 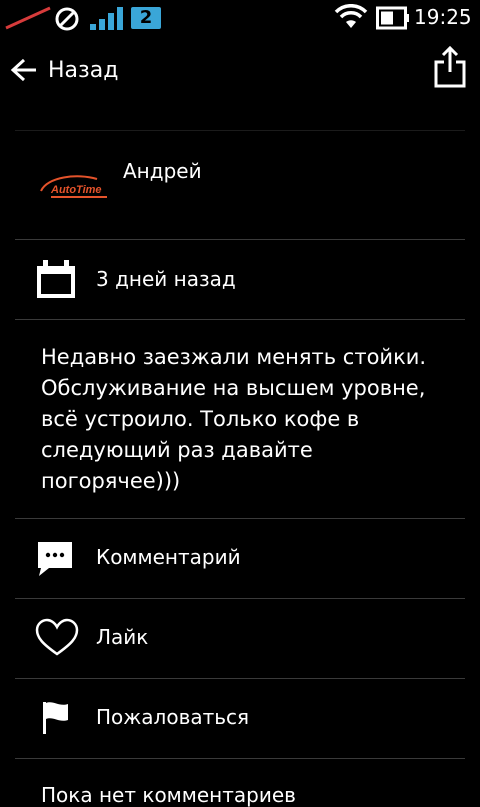 What do you see at coordinates (67, 19) in the screenshot?
I see `blocked-icon` at bounding box center [67, 19].